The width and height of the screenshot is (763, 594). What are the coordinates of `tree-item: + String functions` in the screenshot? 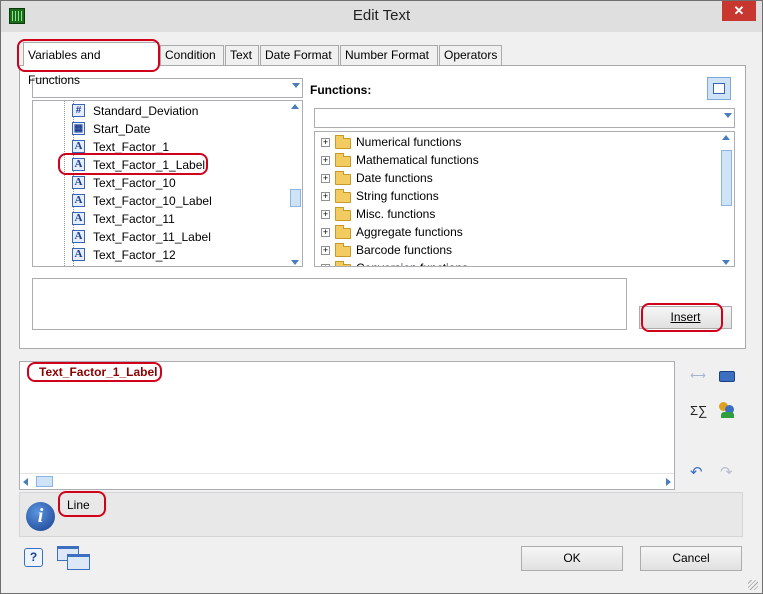 It's located at (516, 196).